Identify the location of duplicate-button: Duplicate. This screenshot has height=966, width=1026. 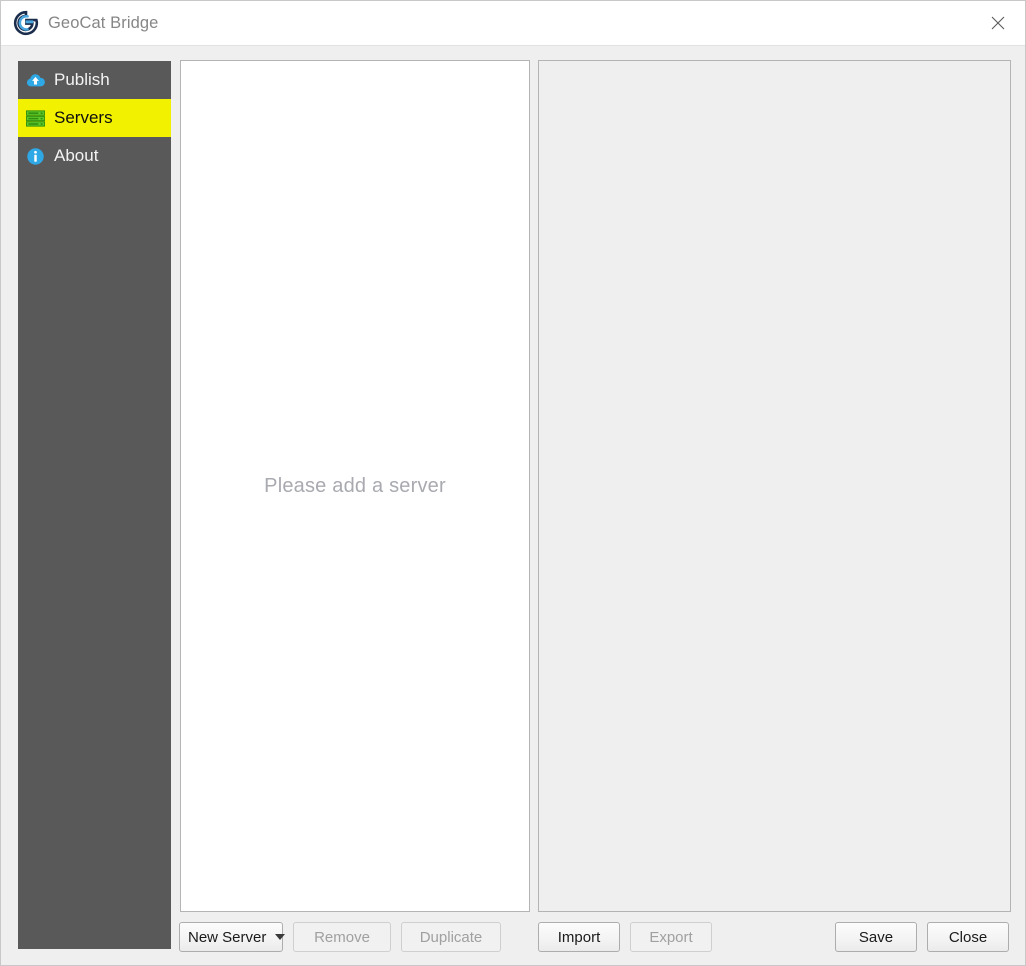
(451, 937).